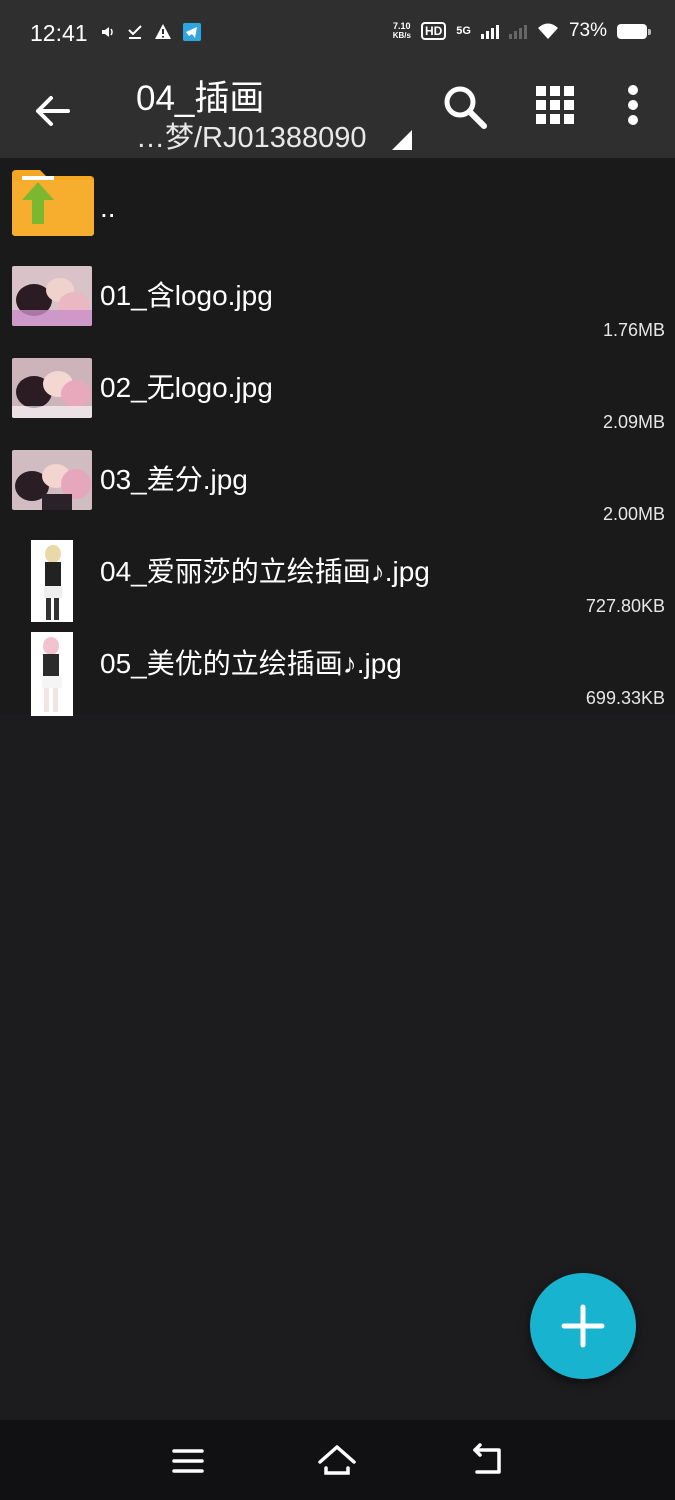  I want to click on system-navigation-bar, so click(337, 1460).